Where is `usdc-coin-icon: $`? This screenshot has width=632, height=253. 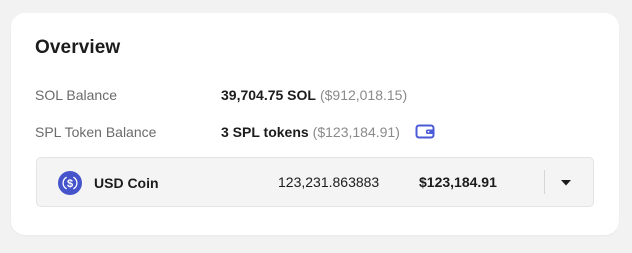 usdc-coin-icon: $ is located at coordinates (70, 183).